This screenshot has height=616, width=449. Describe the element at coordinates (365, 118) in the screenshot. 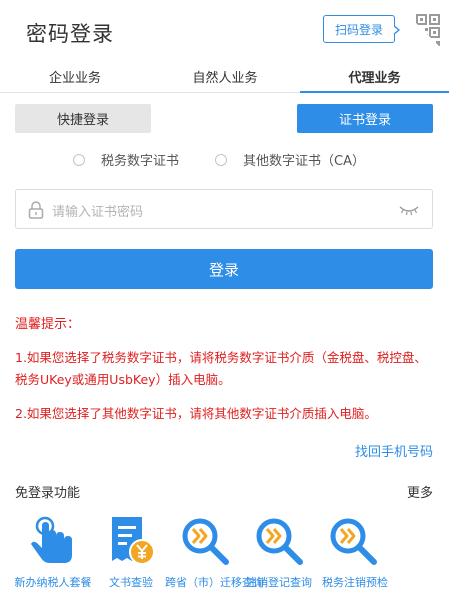

I see `cert-login-button: 证书登录` at that location.